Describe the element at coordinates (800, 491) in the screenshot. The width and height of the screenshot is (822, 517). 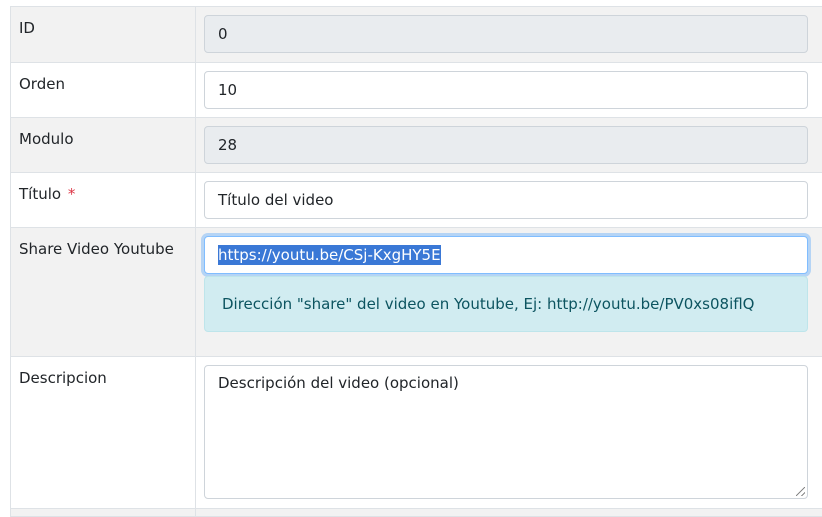
I see `resize-grip-icon` at that location.